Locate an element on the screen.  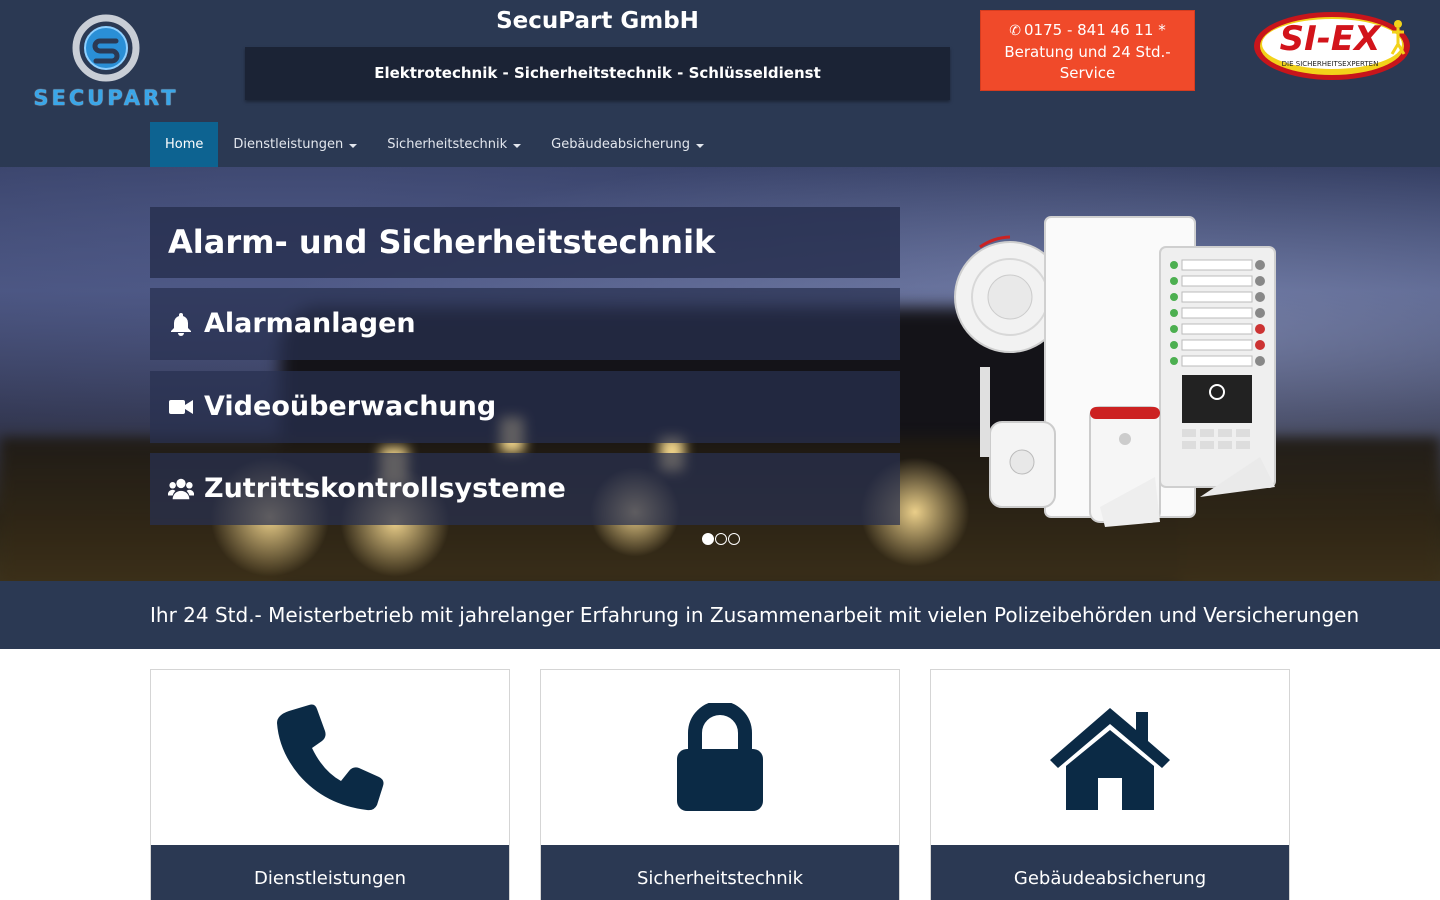
svg-text: SI-EX is located at coordinates (1331, 39).